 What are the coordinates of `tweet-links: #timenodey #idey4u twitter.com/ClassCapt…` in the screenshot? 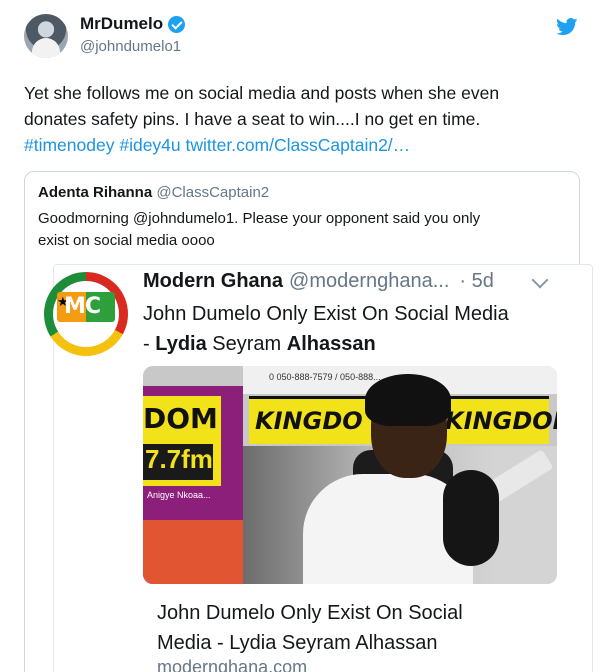 It's located at (304, 145).